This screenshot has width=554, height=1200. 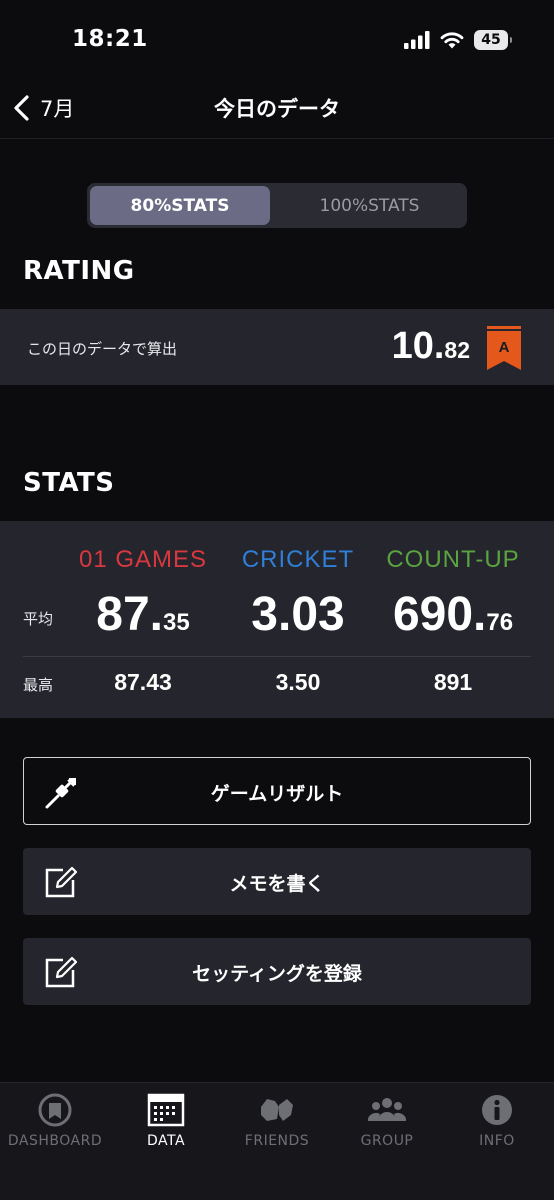 I want to click on tab-friends-label: FRIENDS, so click(x=277, y=1141).